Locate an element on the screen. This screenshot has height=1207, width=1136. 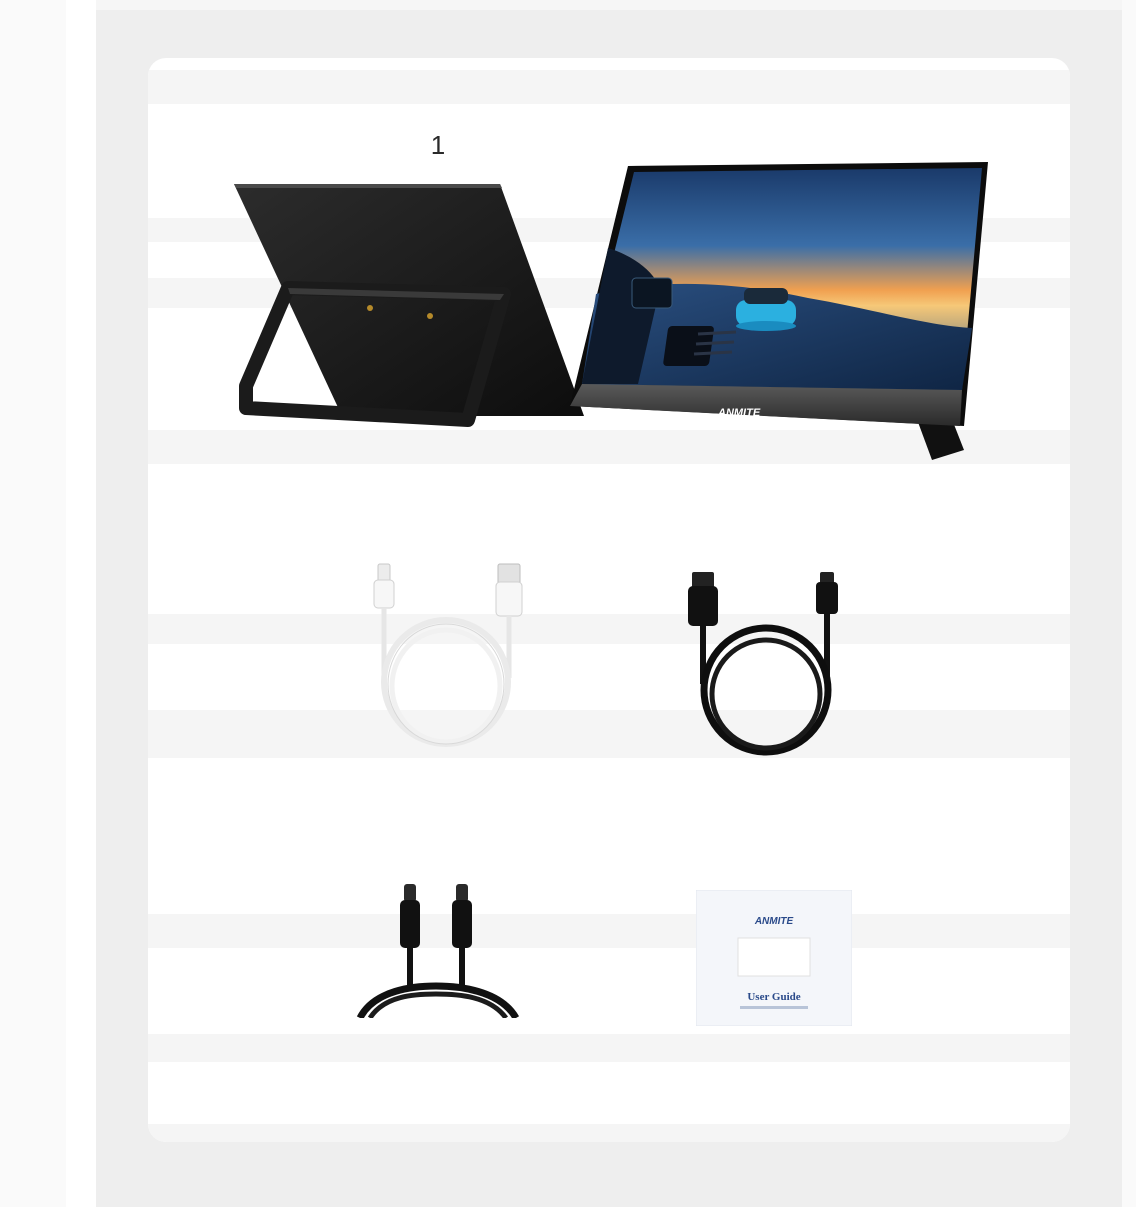
user-guide-title: User Guide is located at coordinates (773, 997).